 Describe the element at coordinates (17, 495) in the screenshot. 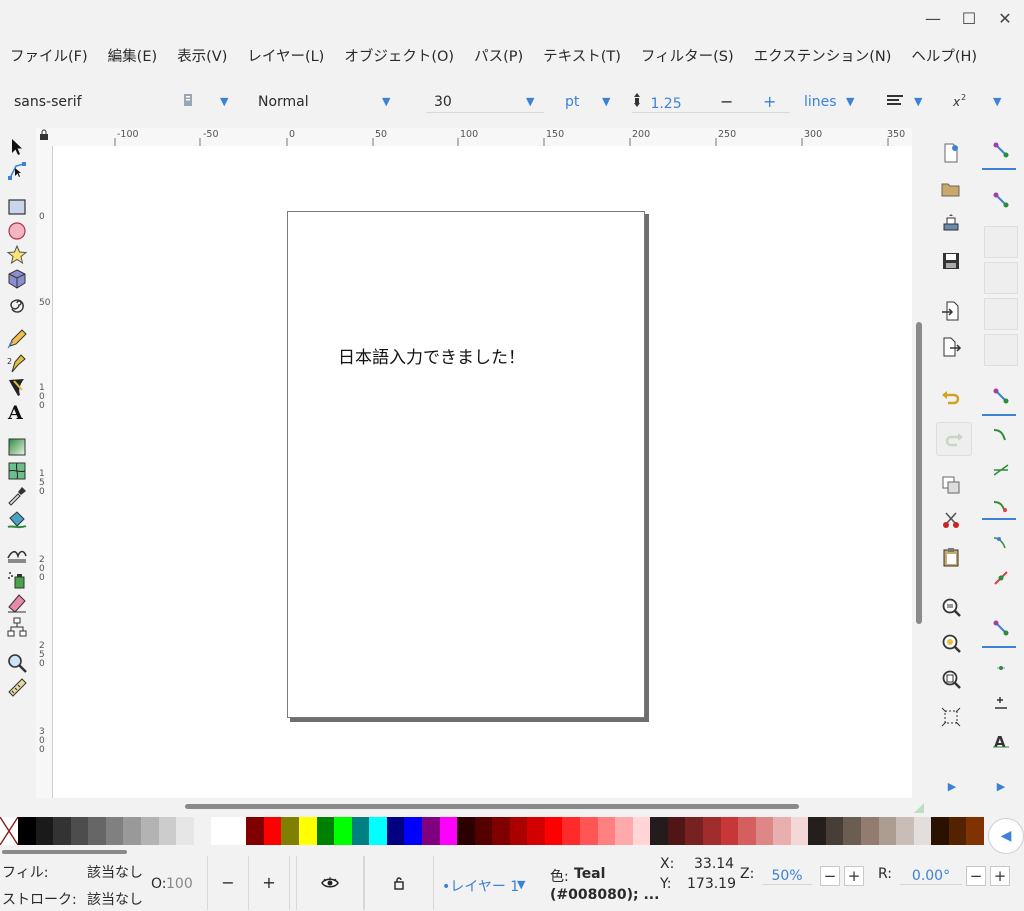

I see `dropper-tool-icon` at that location.